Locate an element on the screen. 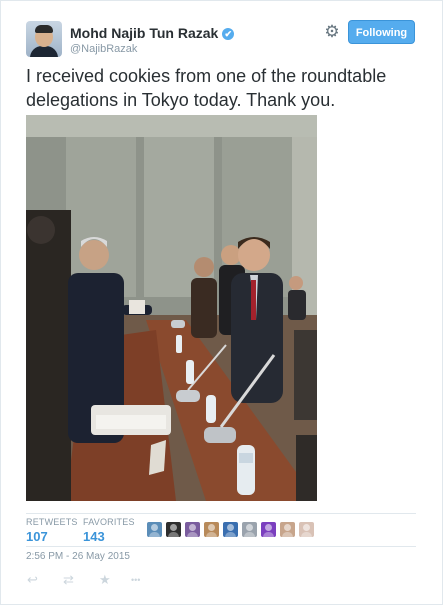 This screenshot has height=605, width=443. avatar-7-icon is located at coordinates (268, 529).